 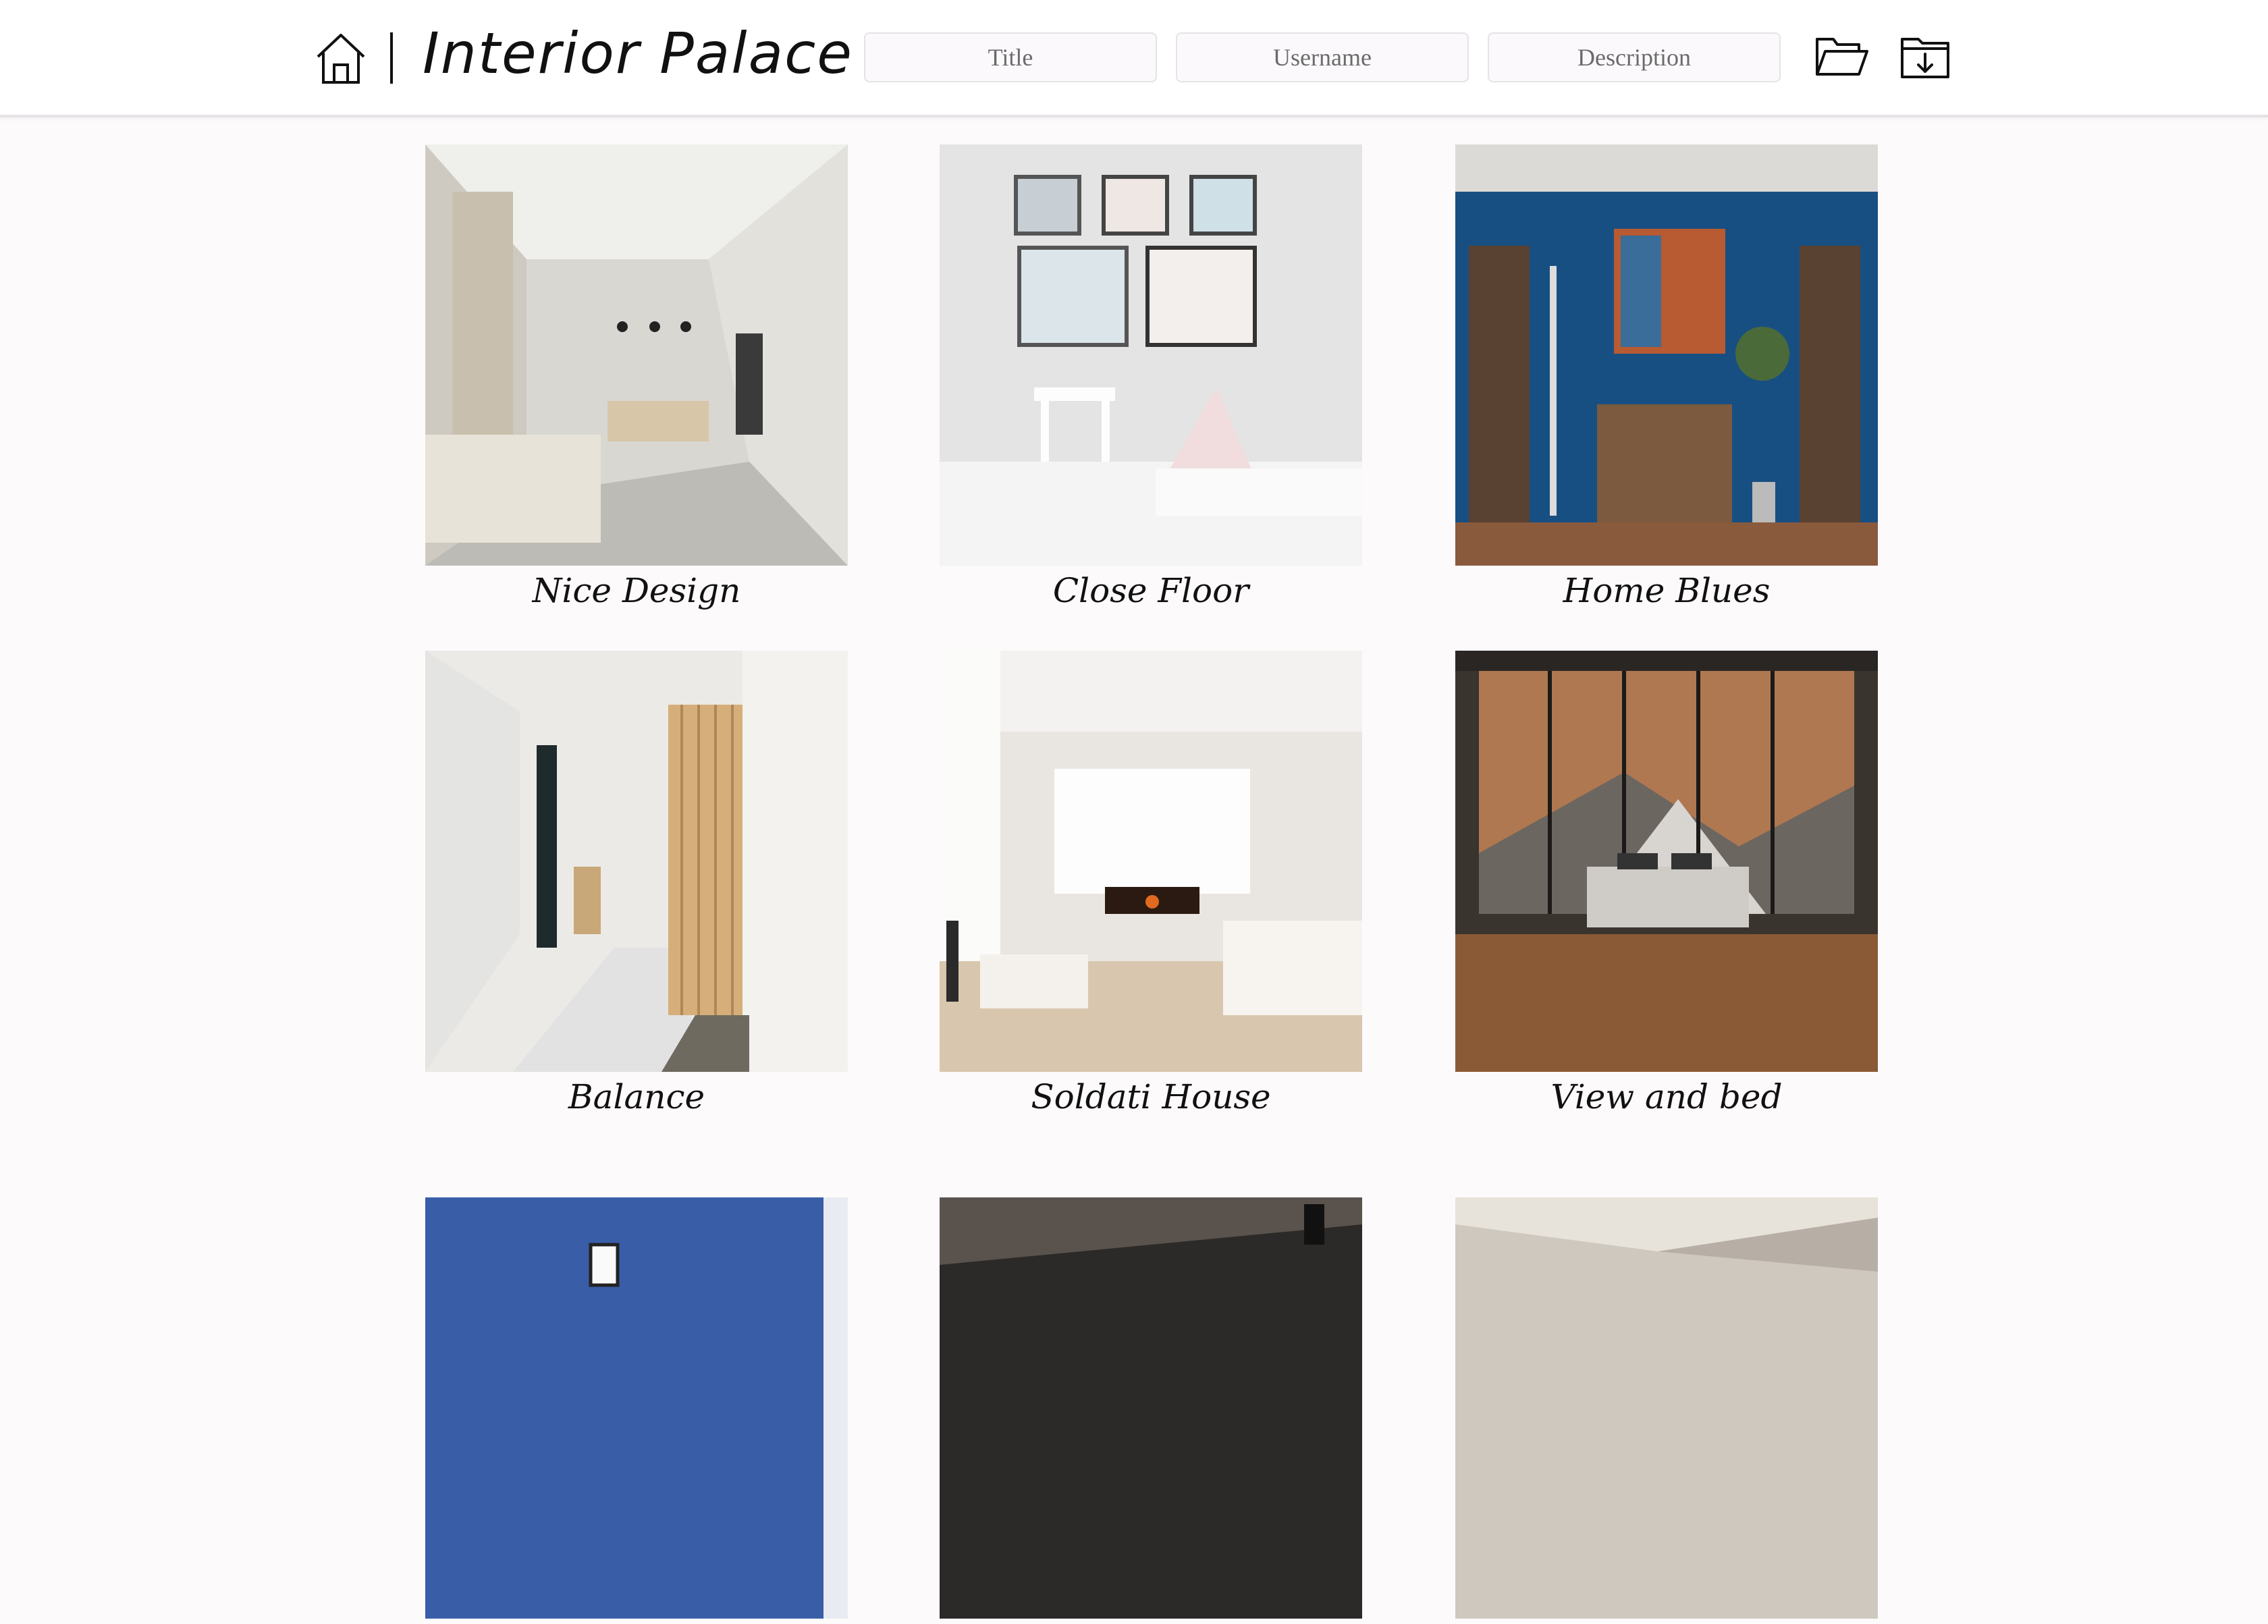 I want to click on gallery-caption: Balance, so click(x=636, y=1096).